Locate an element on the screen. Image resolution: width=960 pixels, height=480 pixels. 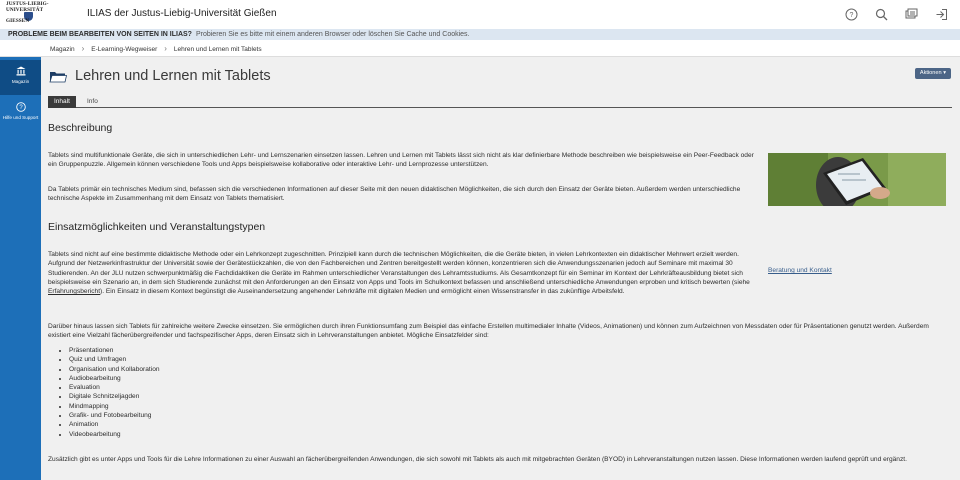
folder-icon is located at coordinates (58, 76).